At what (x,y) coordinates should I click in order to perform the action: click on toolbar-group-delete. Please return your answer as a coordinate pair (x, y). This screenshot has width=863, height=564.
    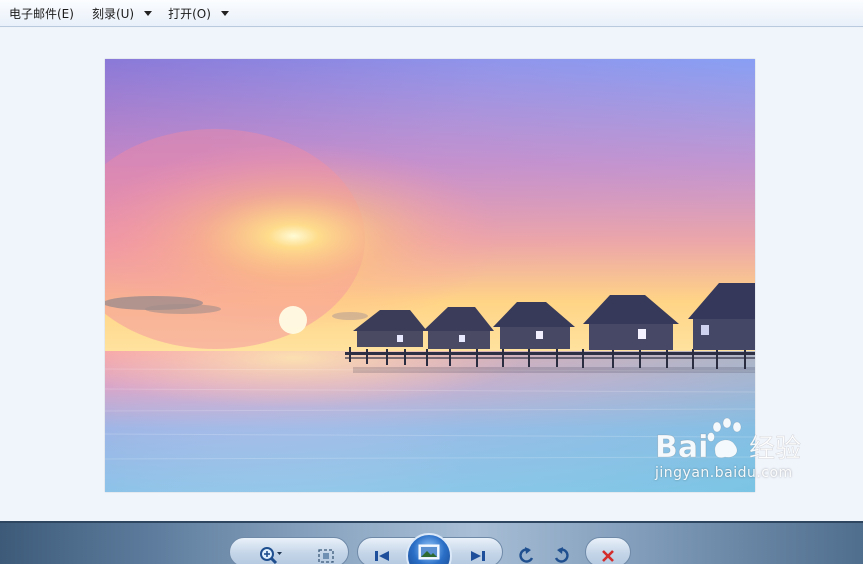
    Looking at the image, I should click on (608, 550).